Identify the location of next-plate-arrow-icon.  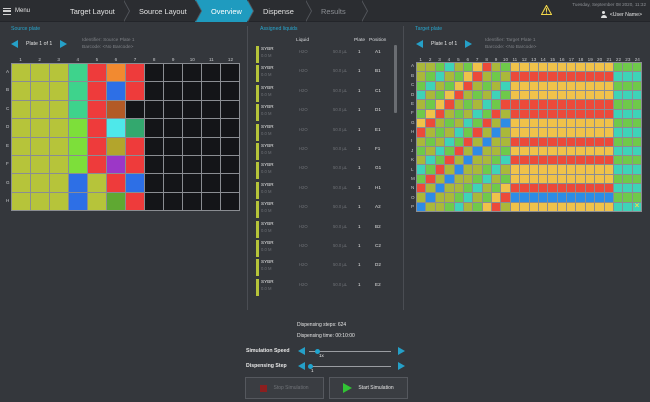
(469, 44).